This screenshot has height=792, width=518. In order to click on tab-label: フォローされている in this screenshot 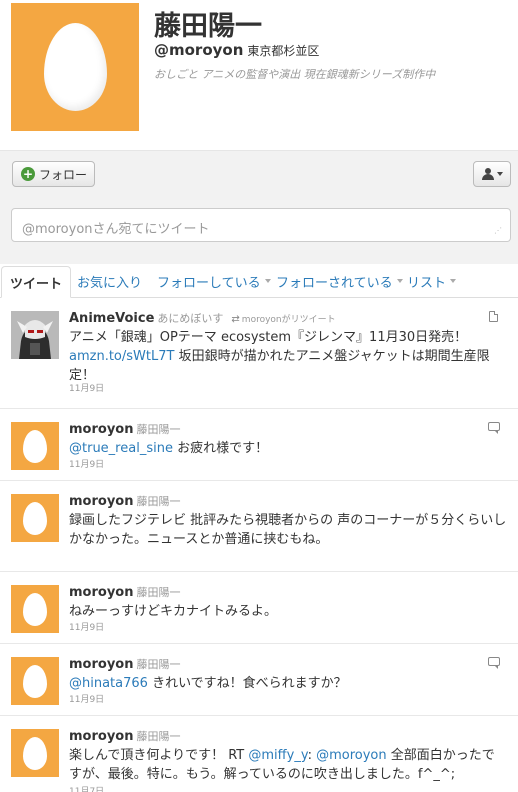, I will do `click(334, 283)`.